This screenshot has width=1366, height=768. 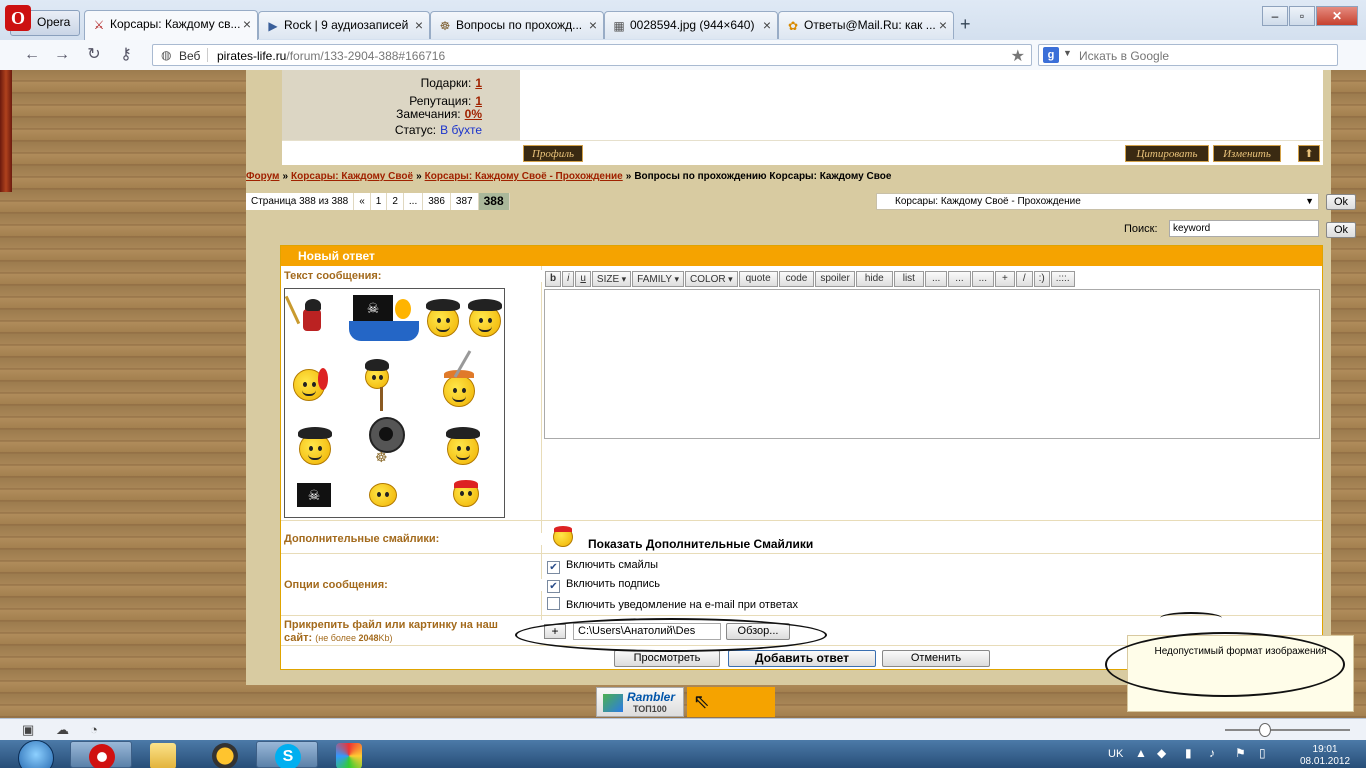 I want to click on tab-rock: ▶ Rock | 9 аудиозаписей ×, so click(x=344, y=25).